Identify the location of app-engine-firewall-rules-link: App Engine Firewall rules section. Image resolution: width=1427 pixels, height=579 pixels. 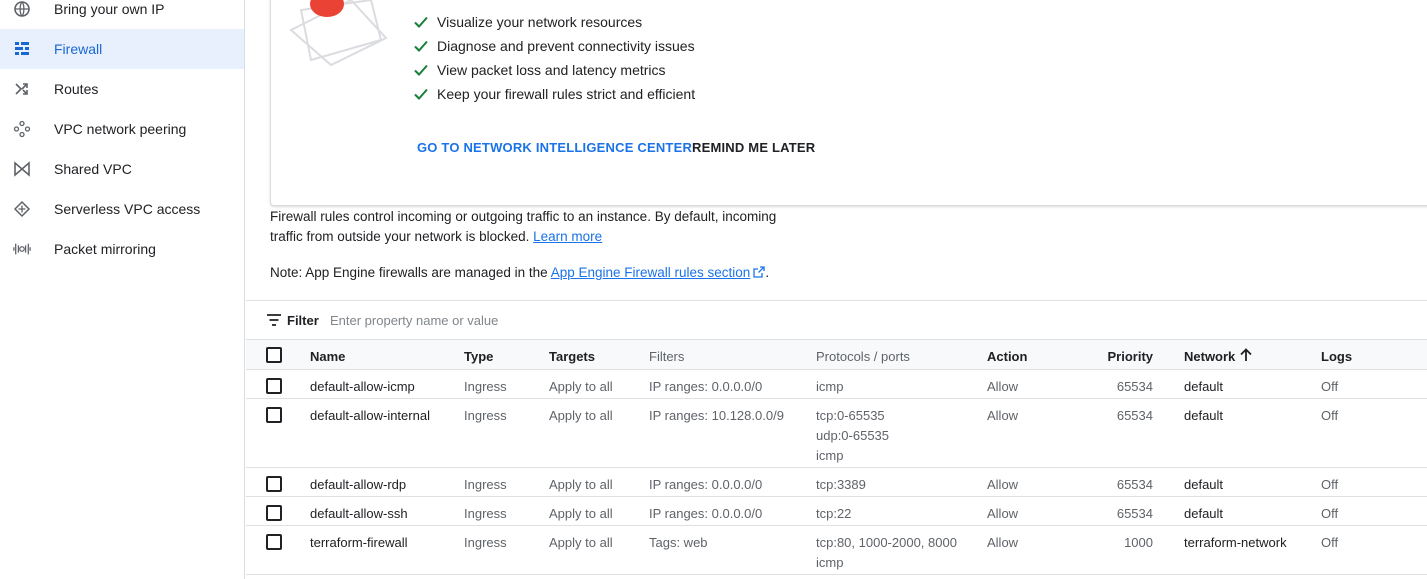
(651, 272).